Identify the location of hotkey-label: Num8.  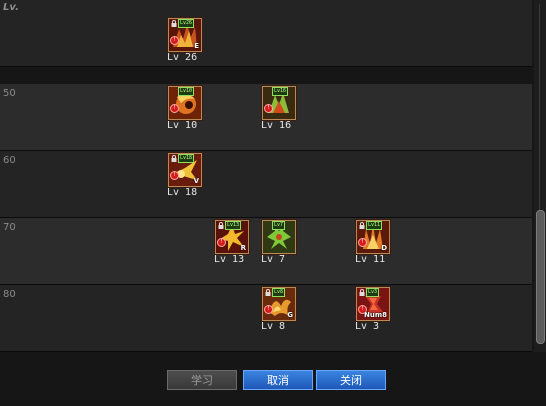
(375, 315).